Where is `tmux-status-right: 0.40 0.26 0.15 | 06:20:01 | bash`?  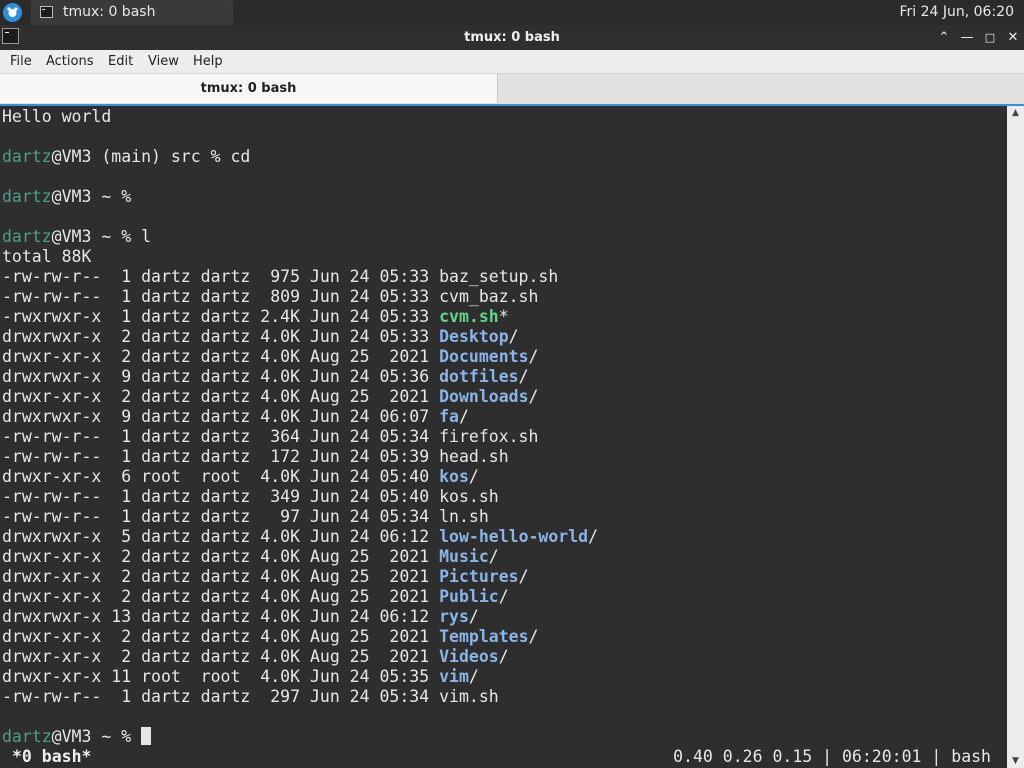
tmux-status-right: 0.40 0.26 0.15 | 06:20:01 | bash is located at coordinates (832, 756).